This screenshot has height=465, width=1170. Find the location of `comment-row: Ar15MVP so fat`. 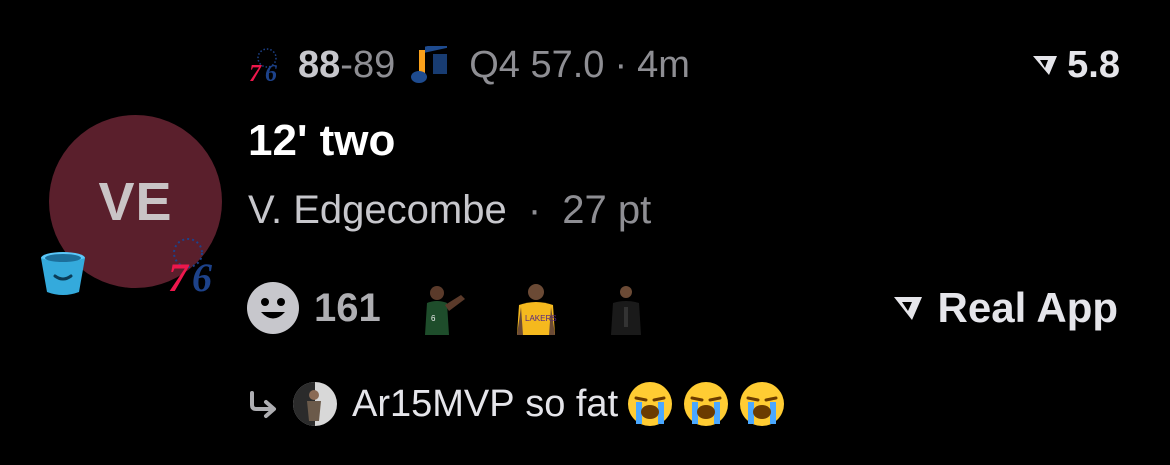

comment-row: Ar15MVP so fat is located at coordinates (516, 404).